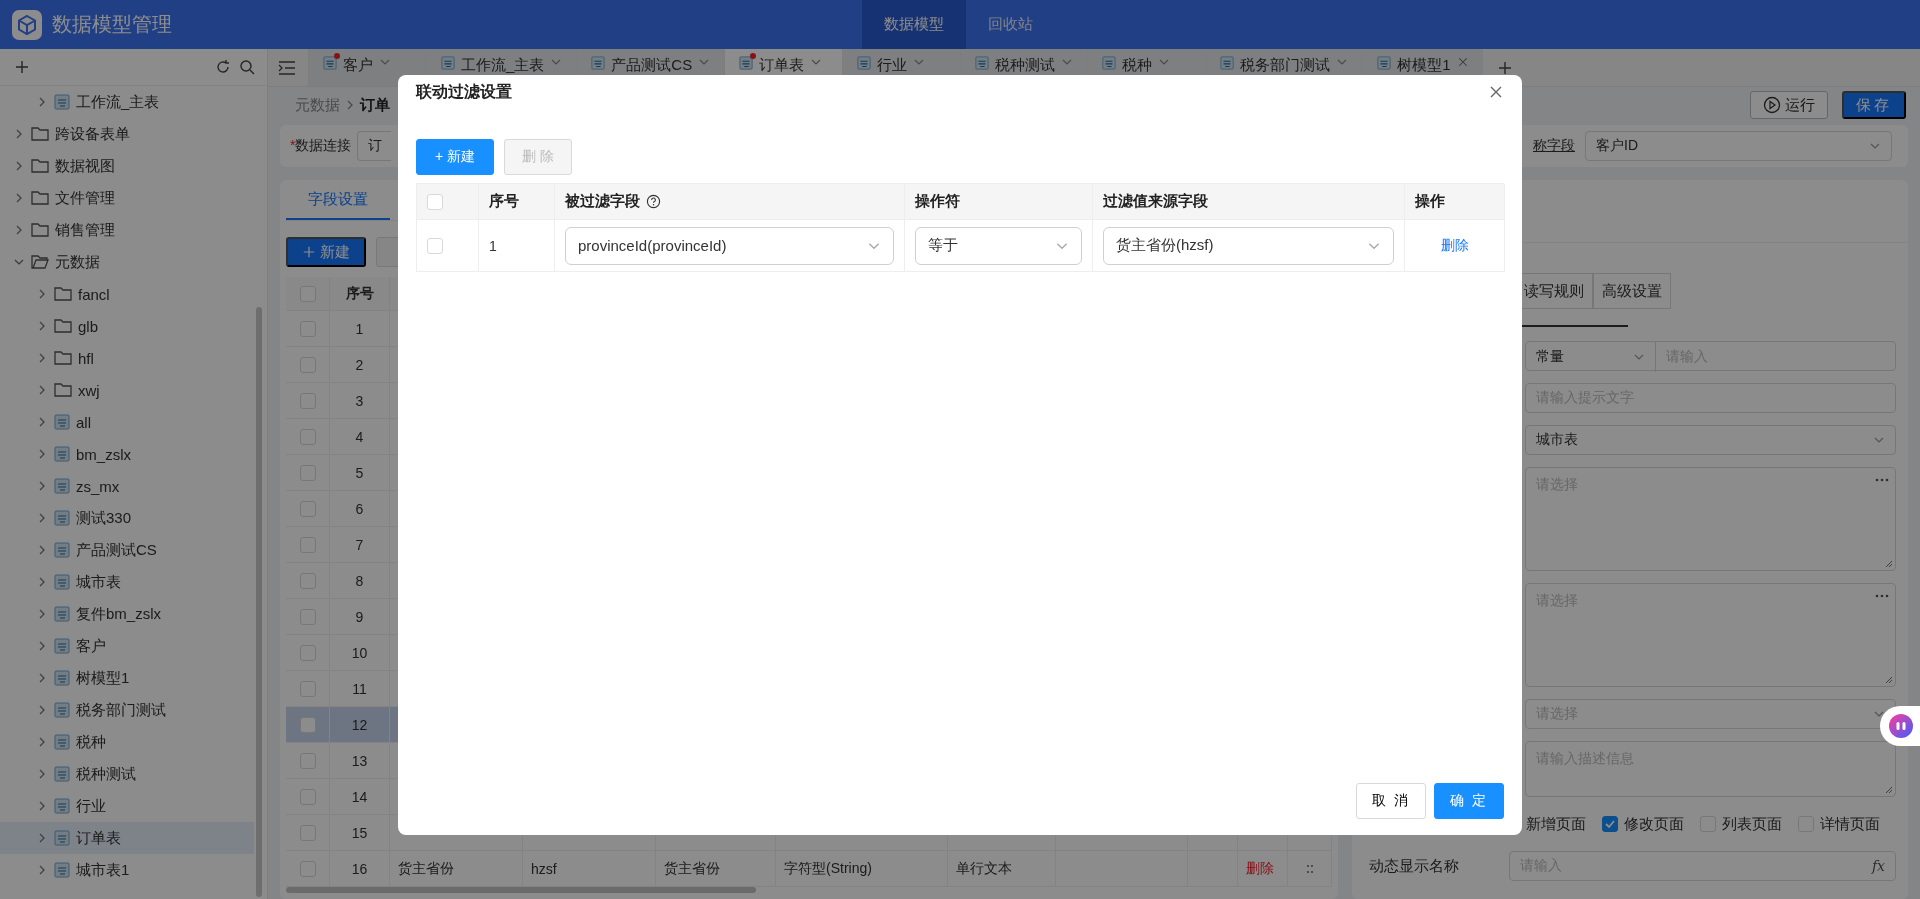 This screenshot has height=899, width=1920. Describe the element at coordinates (127, 294) in the screenshot. I see `tree-item: fancl` at that location.